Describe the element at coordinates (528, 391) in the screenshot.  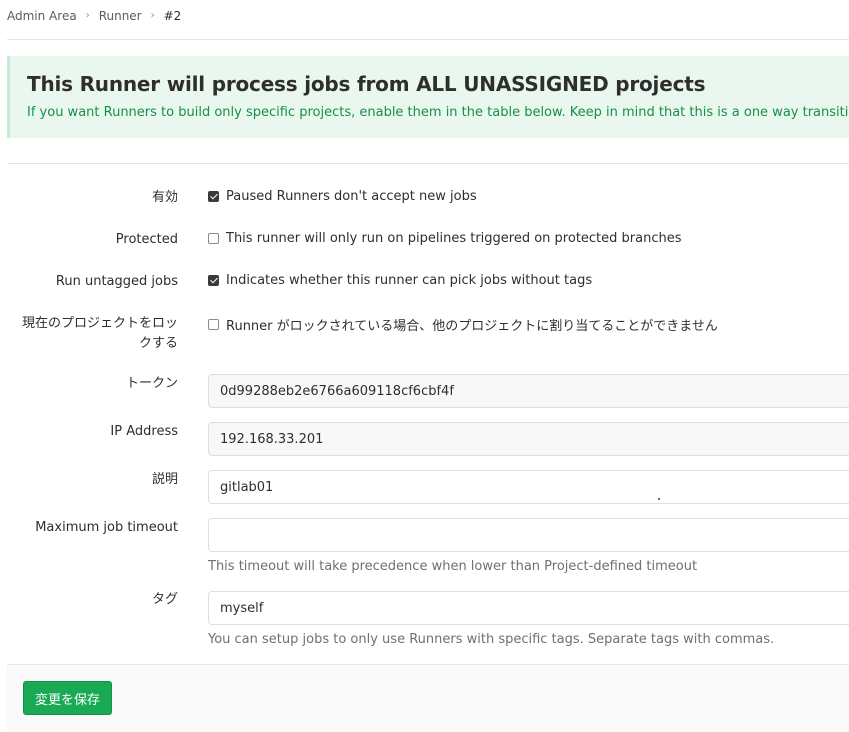
I see `token-field: 0d99288eb2e6766a609118cf6cbf4f` at that location.